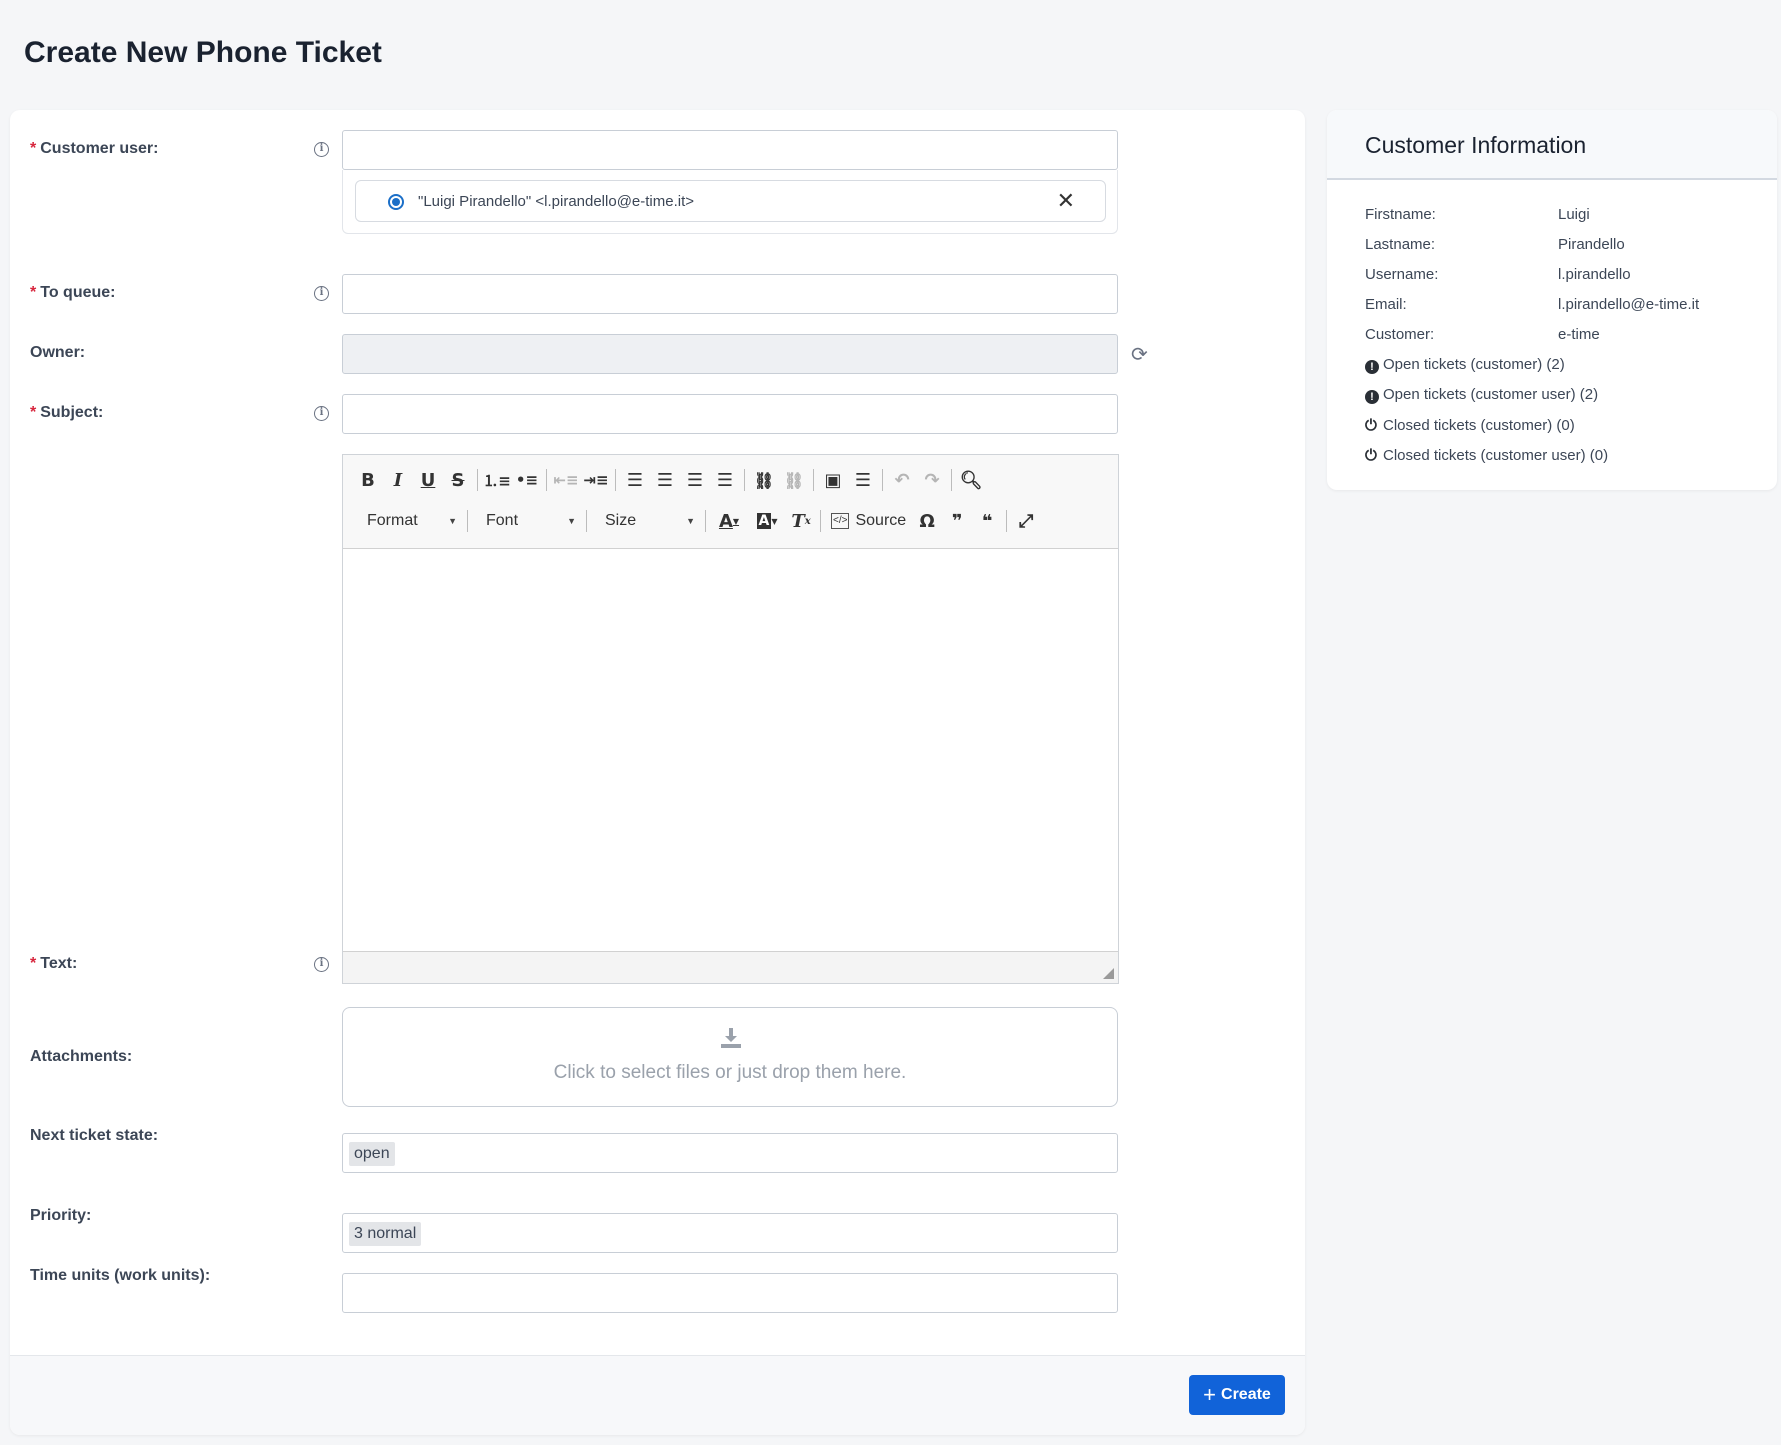 Image resolution: width=1781 pixels, height=1445 pixels. Describe the element at coordinates (731, 1038) in the screenshot. I see `download-icon` at that location.